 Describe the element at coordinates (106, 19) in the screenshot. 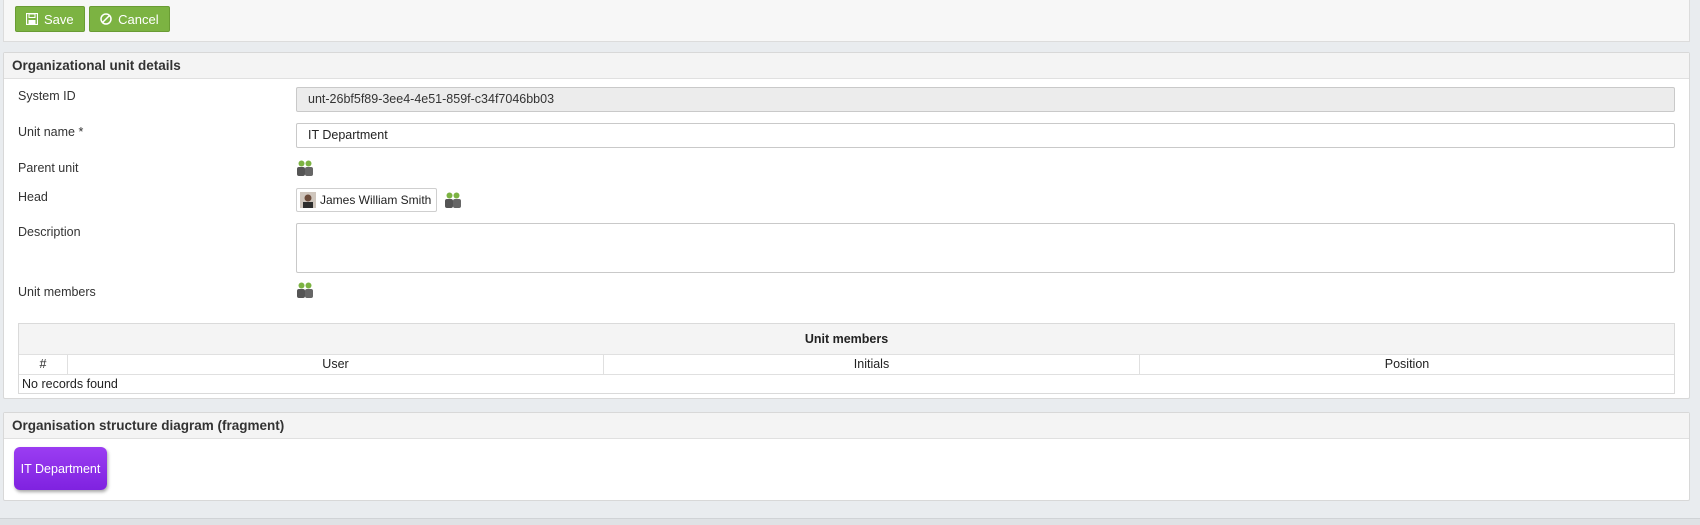

I see `ban-icon` at that location.